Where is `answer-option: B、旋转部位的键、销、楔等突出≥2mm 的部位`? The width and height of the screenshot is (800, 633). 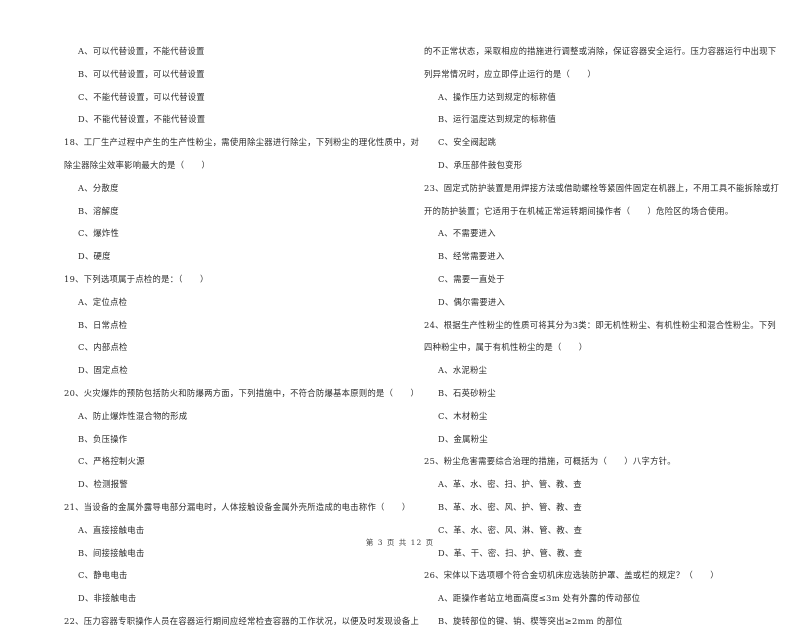
answer-option: B、旋转部位的键、销、楔等突出≥2mm 的部位 is located at coordinates (530, 620).